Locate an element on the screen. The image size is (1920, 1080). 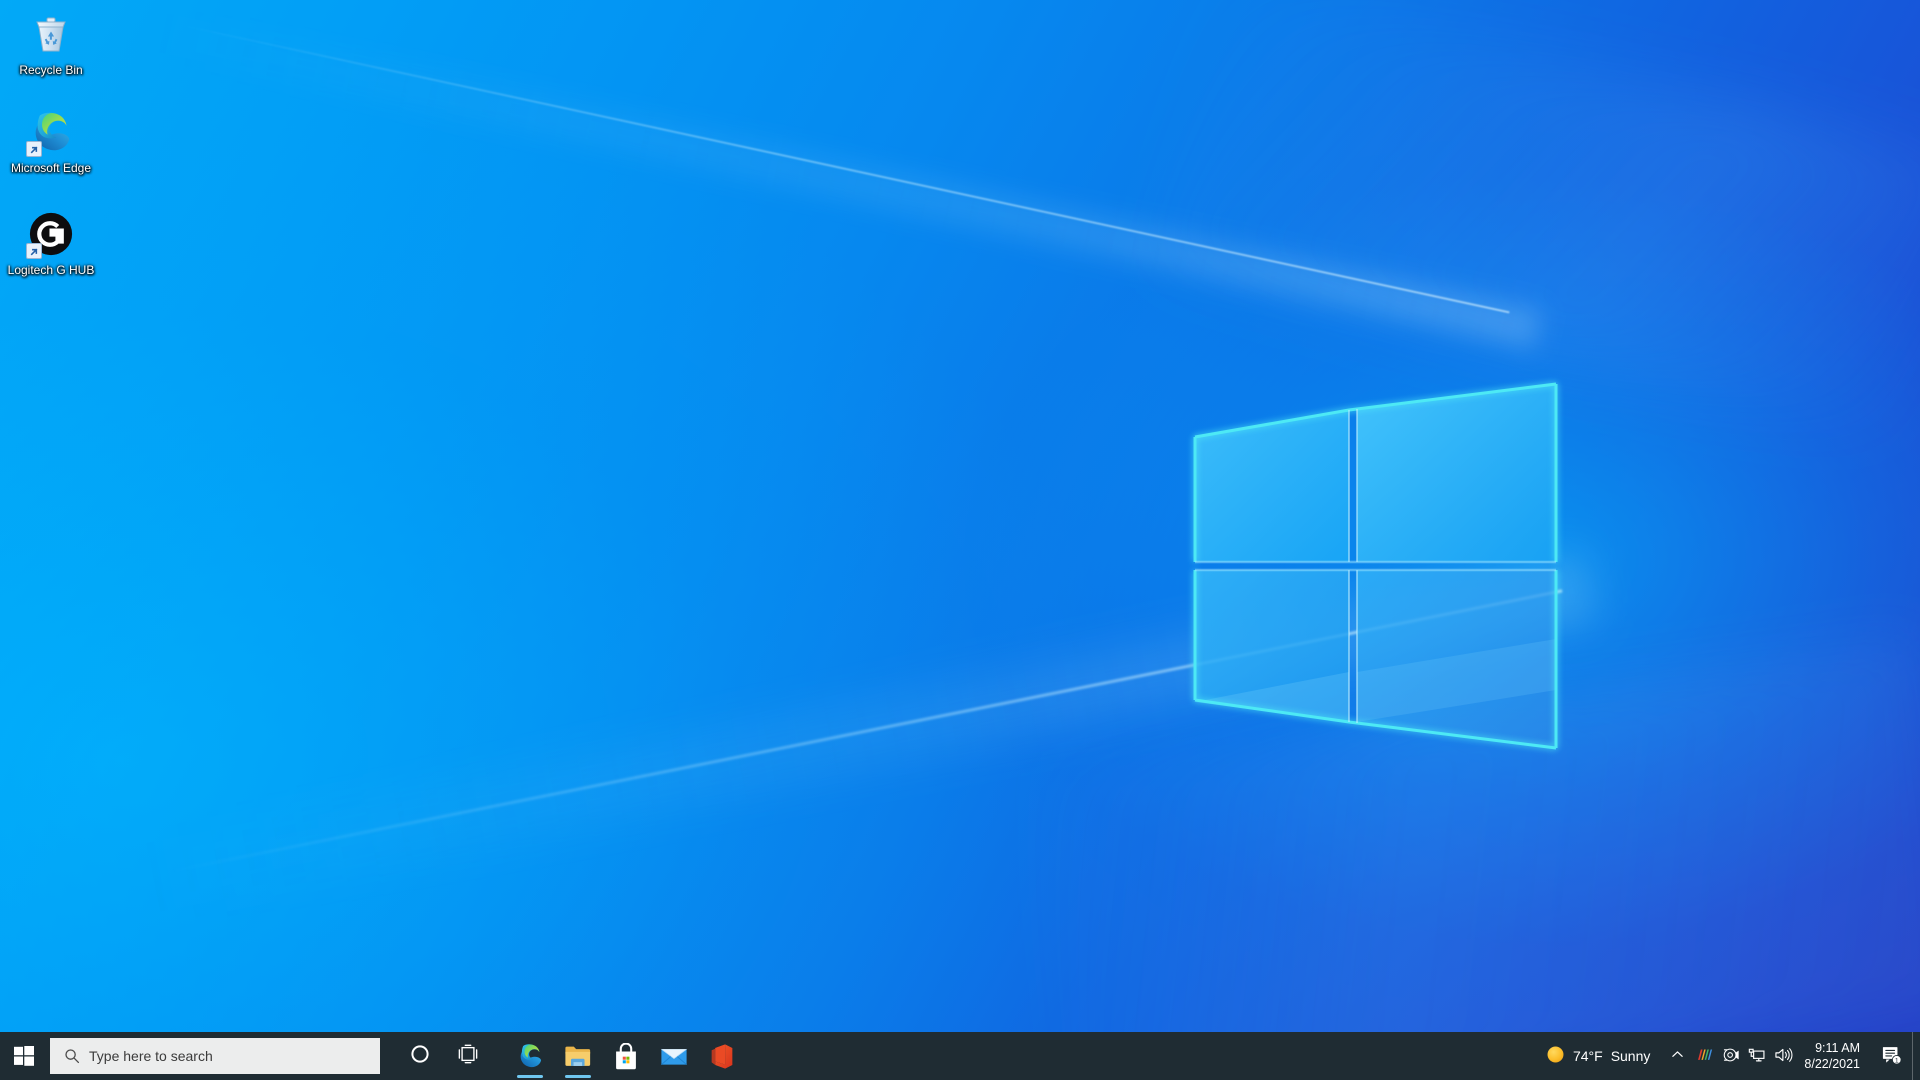
task-view-icon is located at coordinates (468, 1056).